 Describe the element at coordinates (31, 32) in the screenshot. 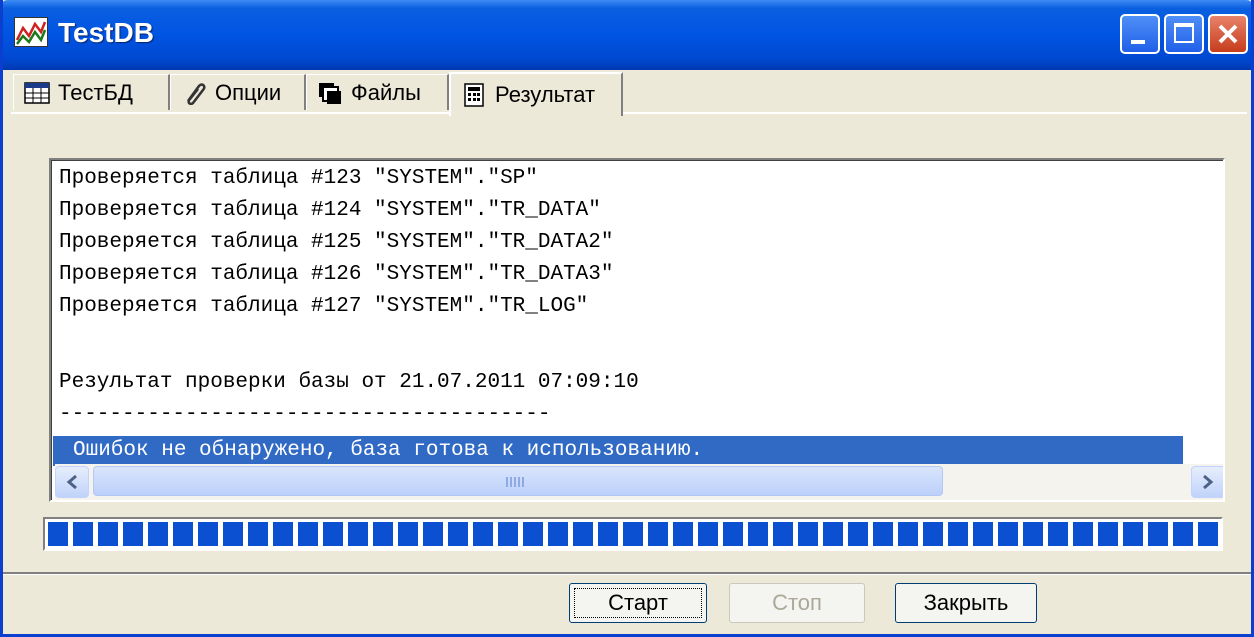

I see `app-chart-icon` at that location.